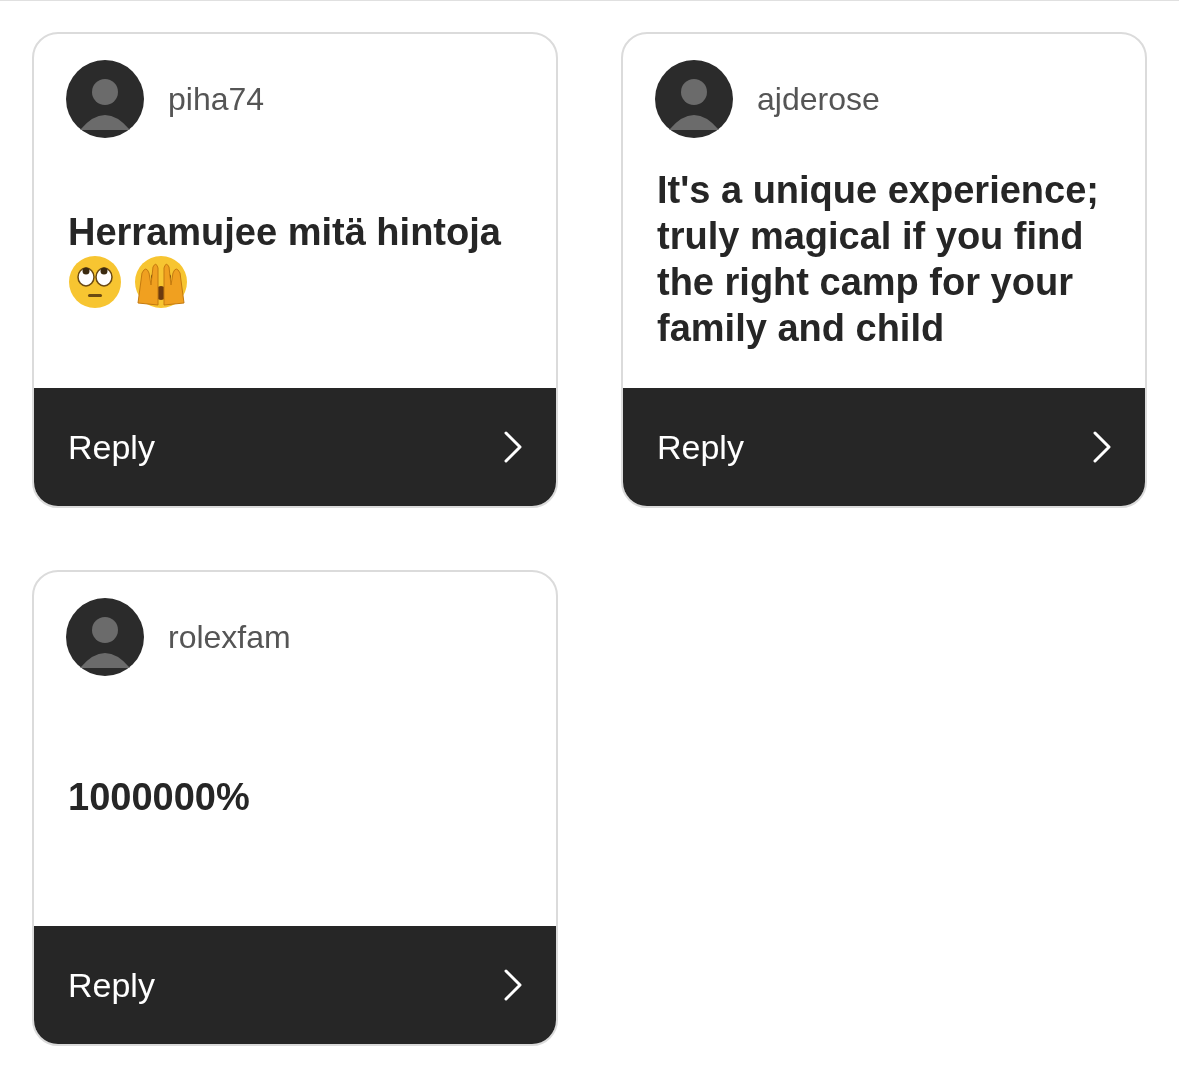 This screenshot has height=1073, width=1179. I want to click on answer-text: Herramujee mitä hintoja, so click(284, 232).